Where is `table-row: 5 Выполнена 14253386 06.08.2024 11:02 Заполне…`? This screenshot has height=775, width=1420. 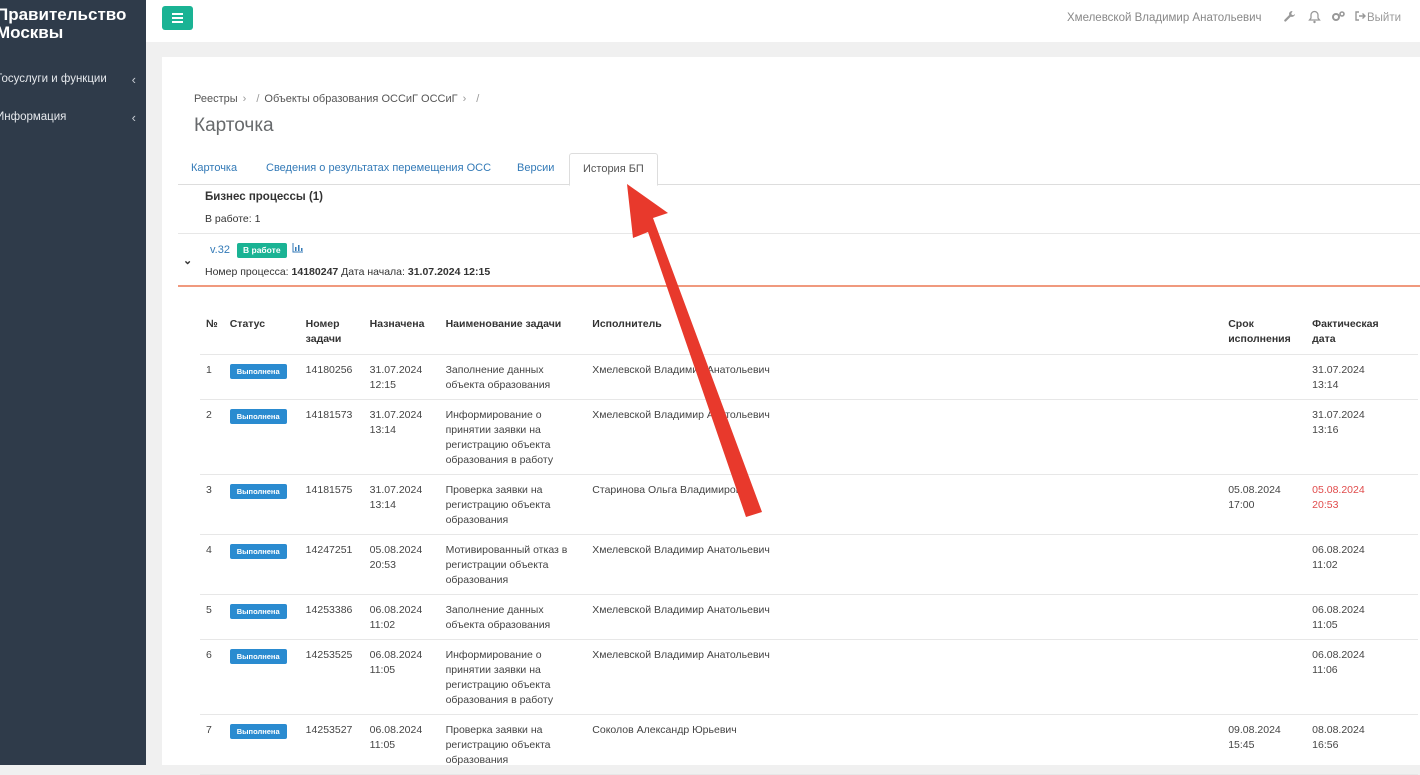
table-row: 5 Выполнена 14253386 06.08.2024 11:02 Заполне… is located at coordinates (809, 617).